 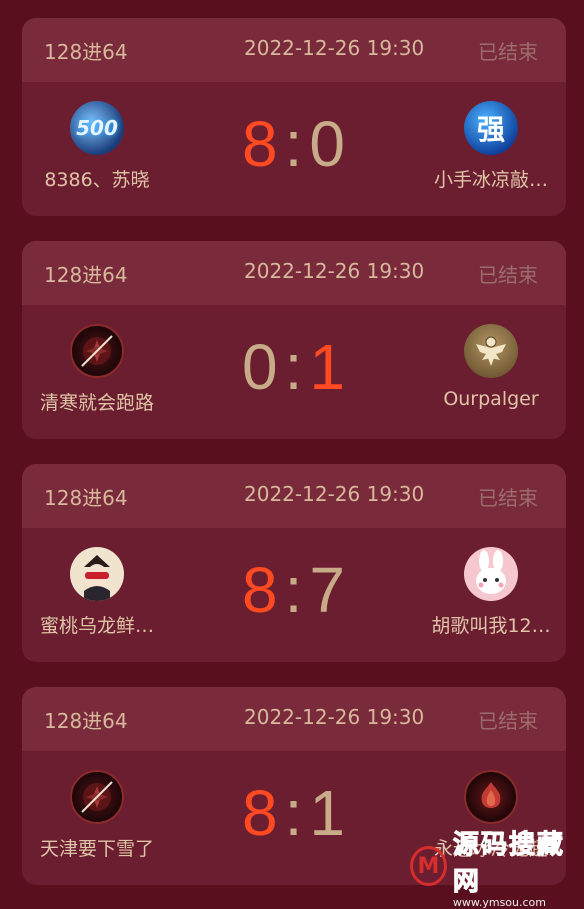 What do you see at coordinates (491, 797) in the screenshot?
I see `flame-avatar-icon` at bounding box center [491, 797].